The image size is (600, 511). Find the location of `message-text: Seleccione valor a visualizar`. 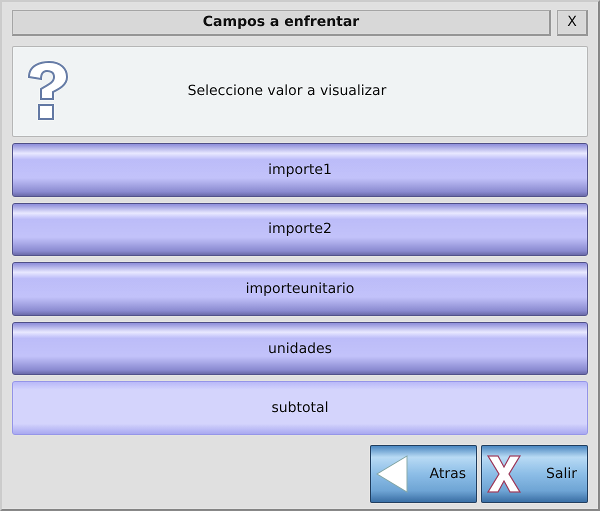

message-text: Seleccione valor a visualizar is located at coordinates (287, 91).